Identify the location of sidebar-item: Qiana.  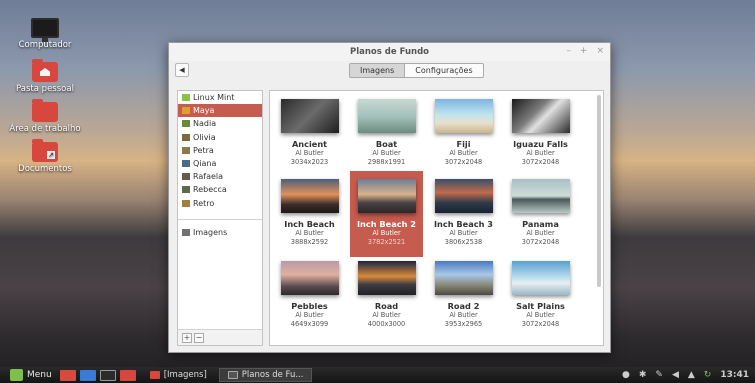
(220, 163).